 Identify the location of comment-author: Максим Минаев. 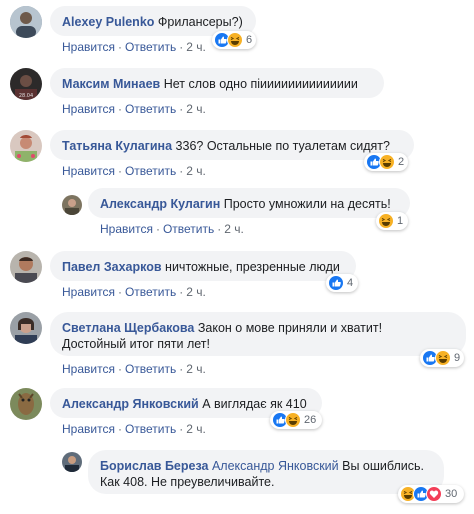
(111, 84).